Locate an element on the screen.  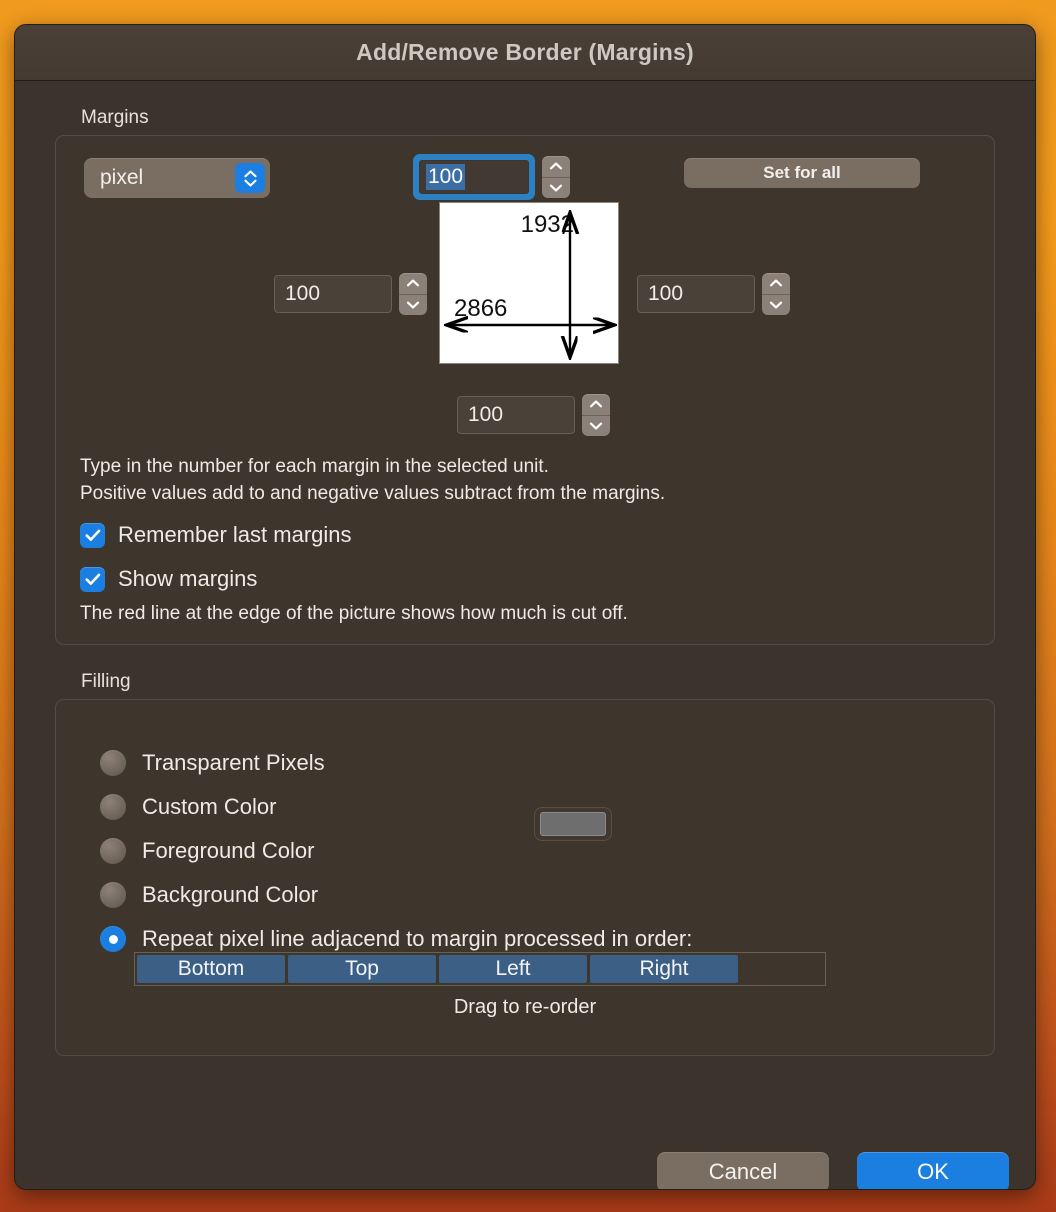
radio-label: Transparent Pixels is located at coordinates (233, 762).